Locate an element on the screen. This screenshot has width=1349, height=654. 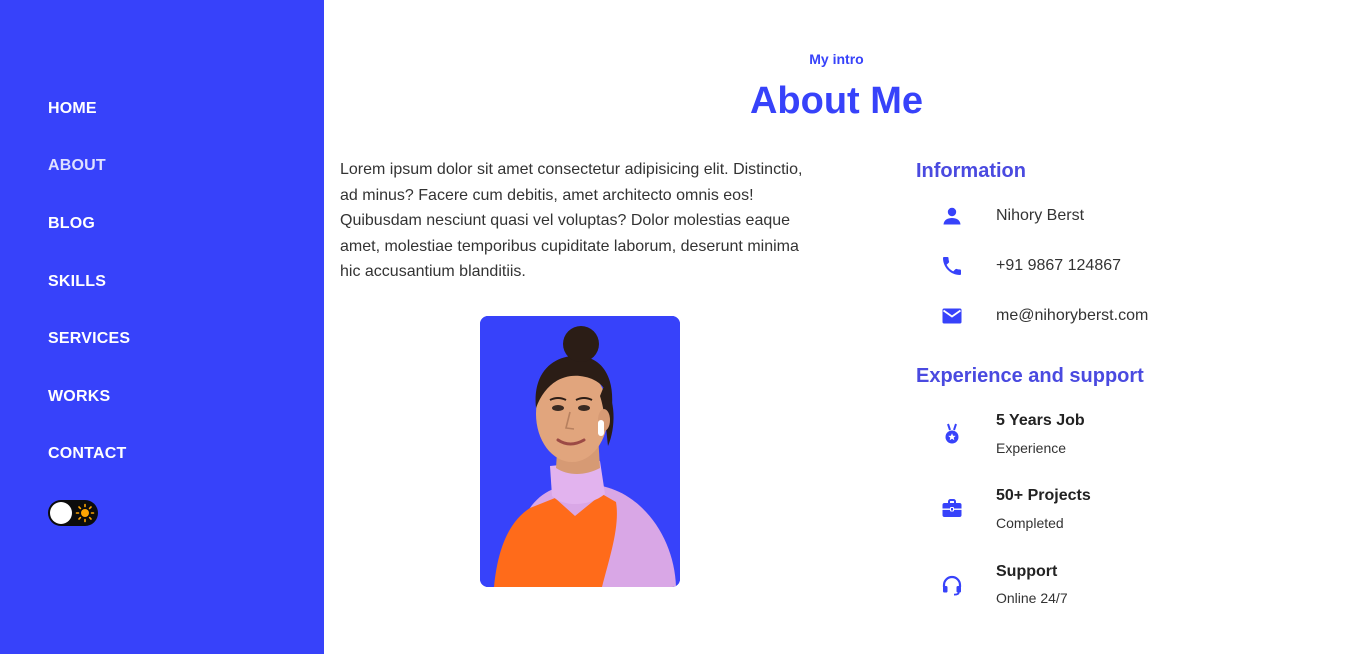
info-name: Nihory Berst is located at coordinates (1040, 215).